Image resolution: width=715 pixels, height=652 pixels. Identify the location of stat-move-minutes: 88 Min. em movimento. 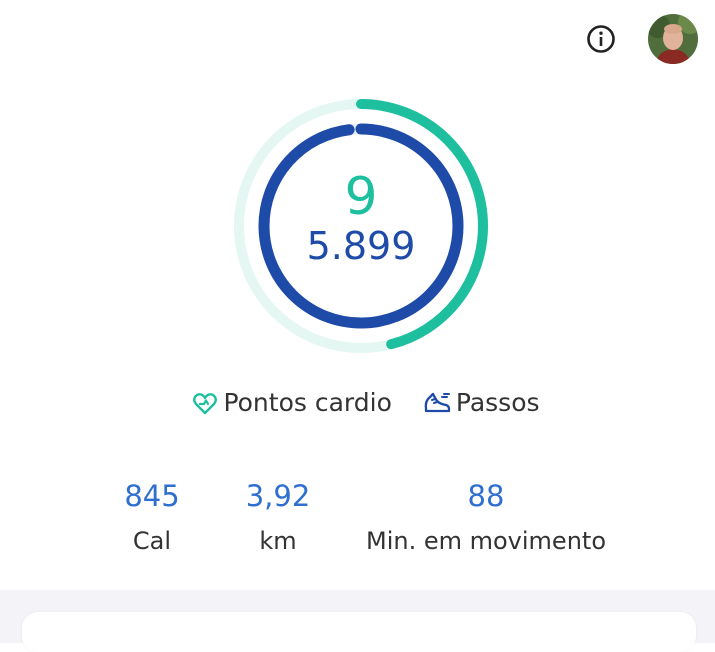
(486, 519).